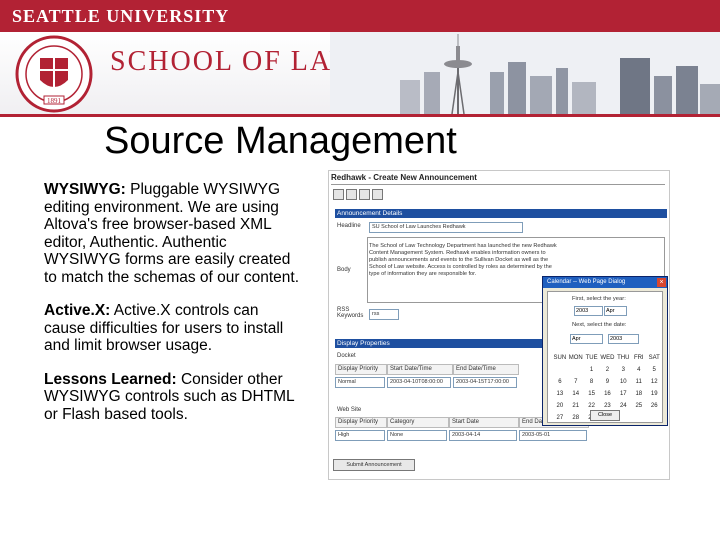  What do you see at coordinates (54, 101) in the screenshot?
I see `seal-year: 1891` at bounding box center [54, 101].